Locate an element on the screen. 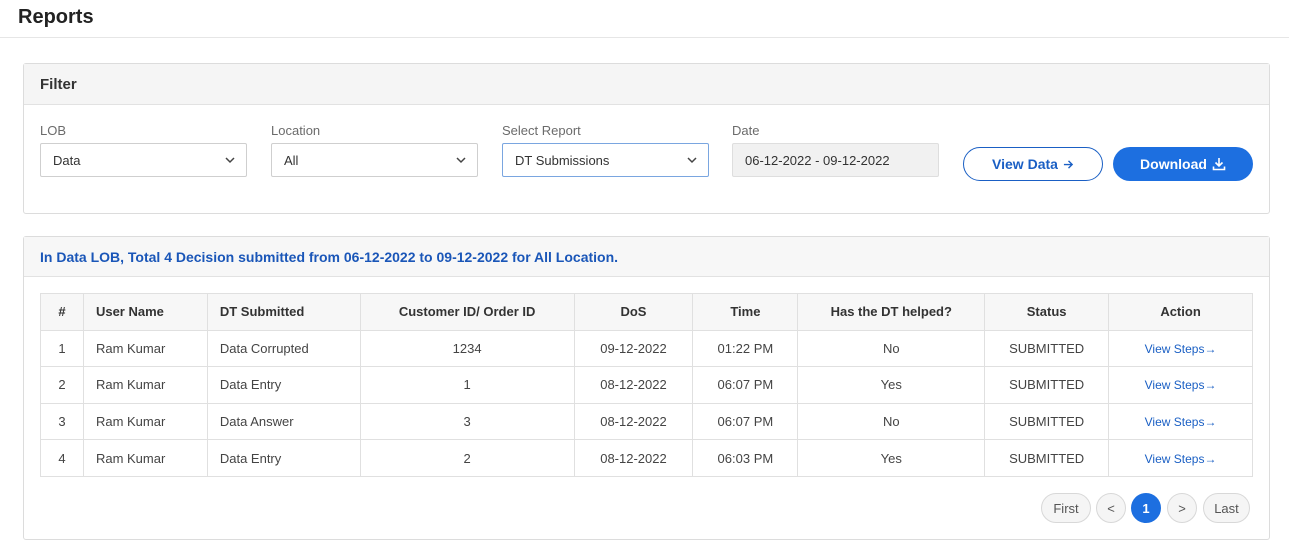 This screenshot has height=557, width=1289. col-header-user: User Name is located at coordinates (145, 312).